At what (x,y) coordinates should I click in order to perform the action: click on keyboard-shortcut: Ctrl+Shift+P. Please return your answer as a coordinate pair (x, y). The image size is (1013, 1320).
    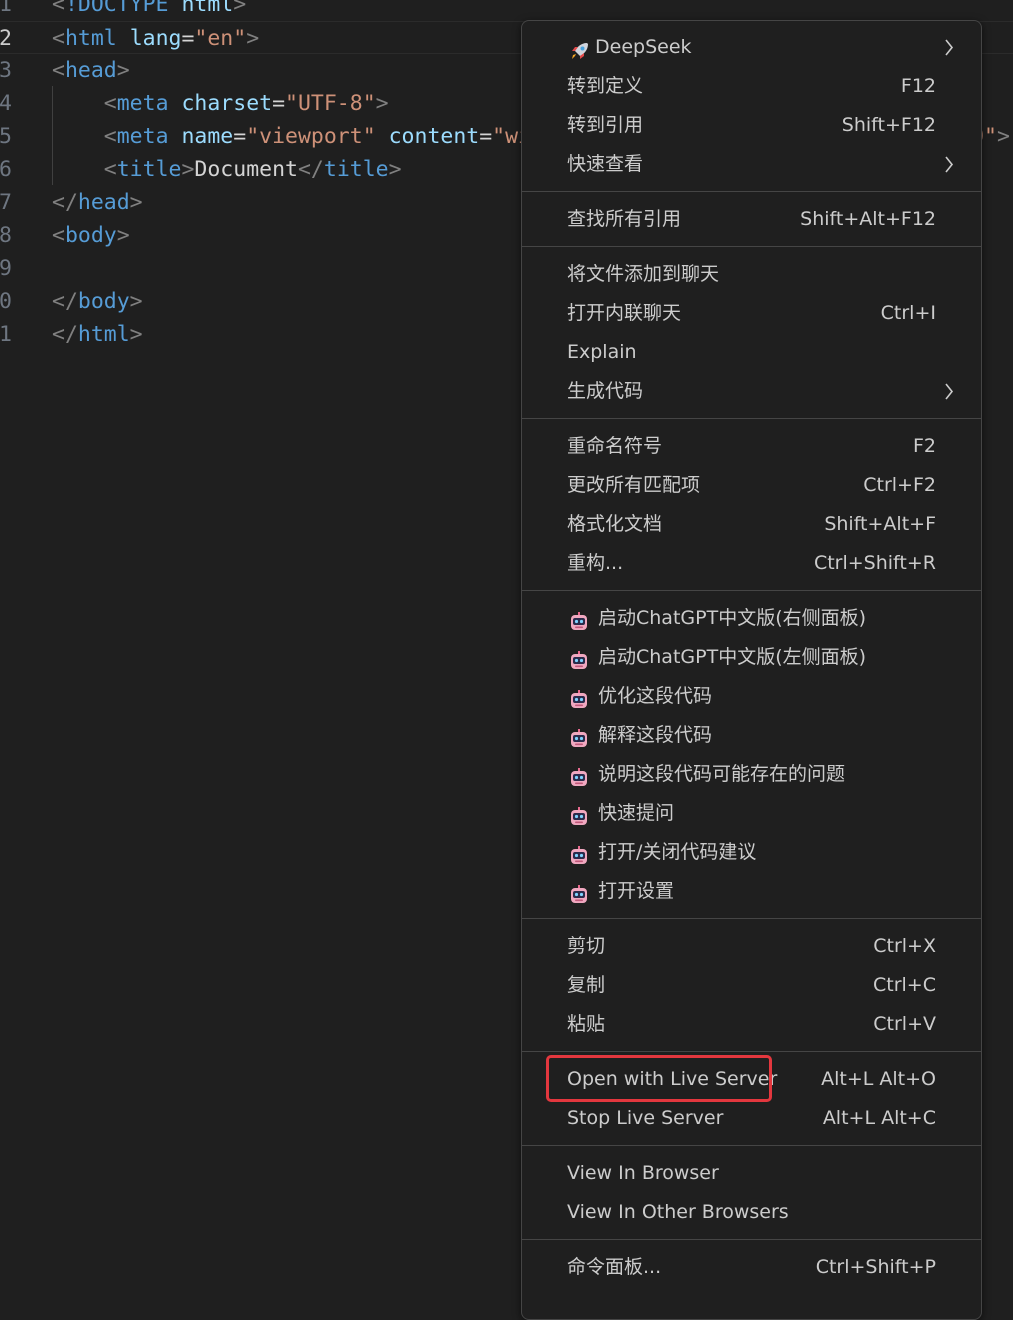
    Looking at the image, I should click on (875, 1267).